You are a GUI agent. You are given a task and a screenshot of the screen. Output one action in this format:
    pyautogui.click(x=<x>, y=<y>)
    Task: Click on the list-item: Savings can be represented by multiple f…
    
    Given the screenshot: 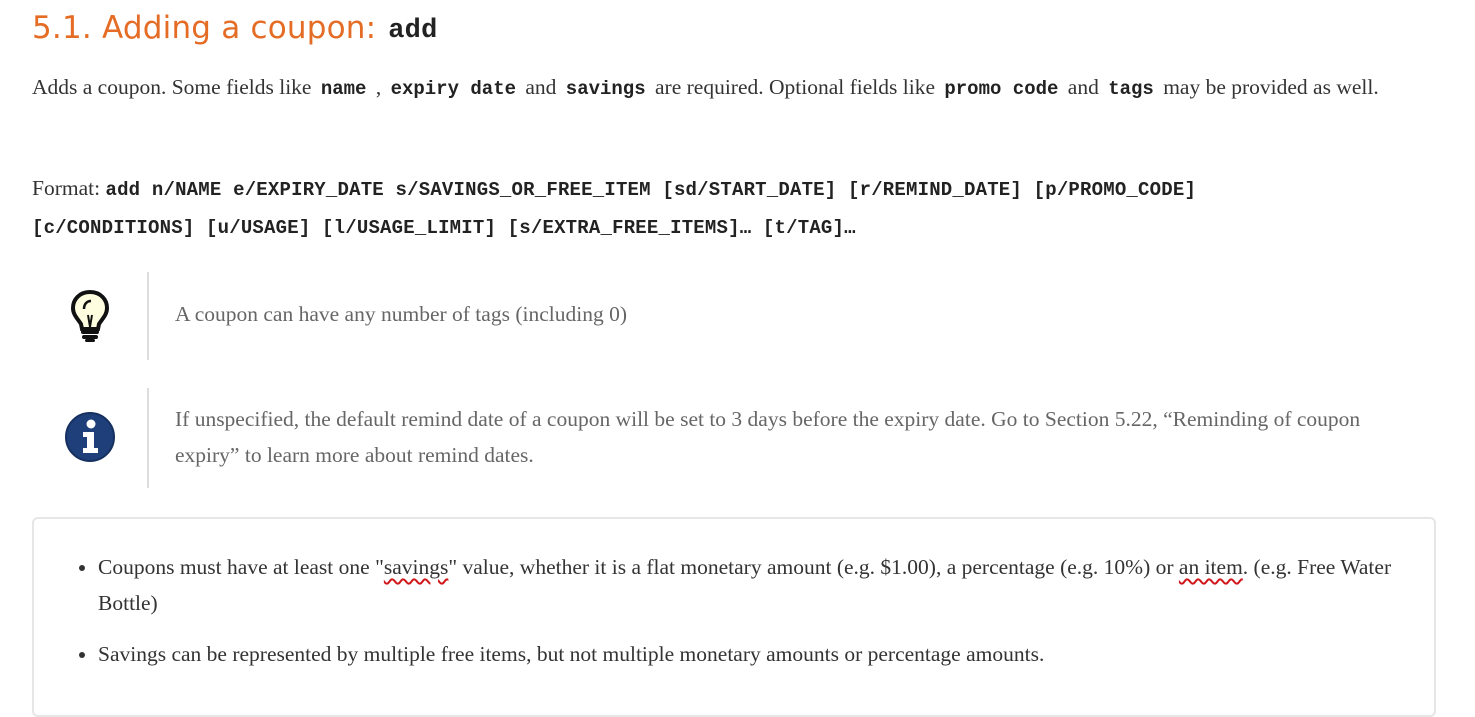 What is the action you would take?
    pyautogui.click(x=768, y=654)
    